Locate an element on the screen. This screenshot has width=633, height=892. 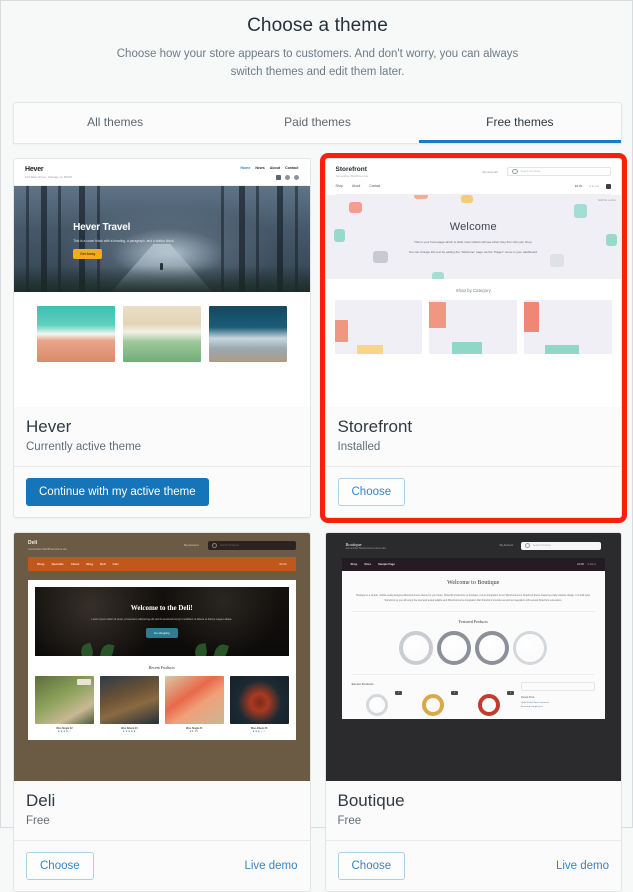
preview-nav-blog: Blog is located at coordinates (90, 563).